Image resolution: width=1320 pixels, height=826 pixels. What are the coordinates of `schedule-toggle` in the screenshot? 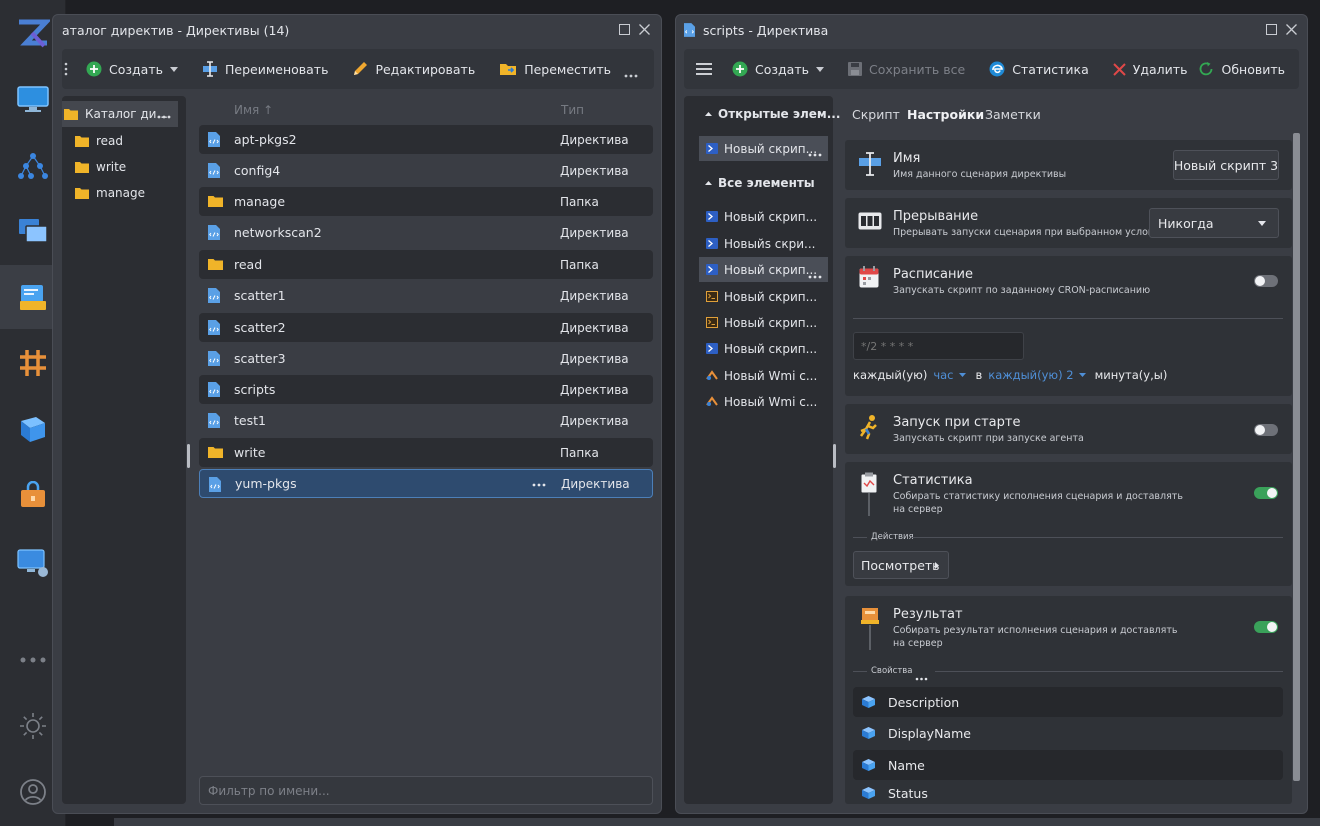 It's located at (1266, 281).